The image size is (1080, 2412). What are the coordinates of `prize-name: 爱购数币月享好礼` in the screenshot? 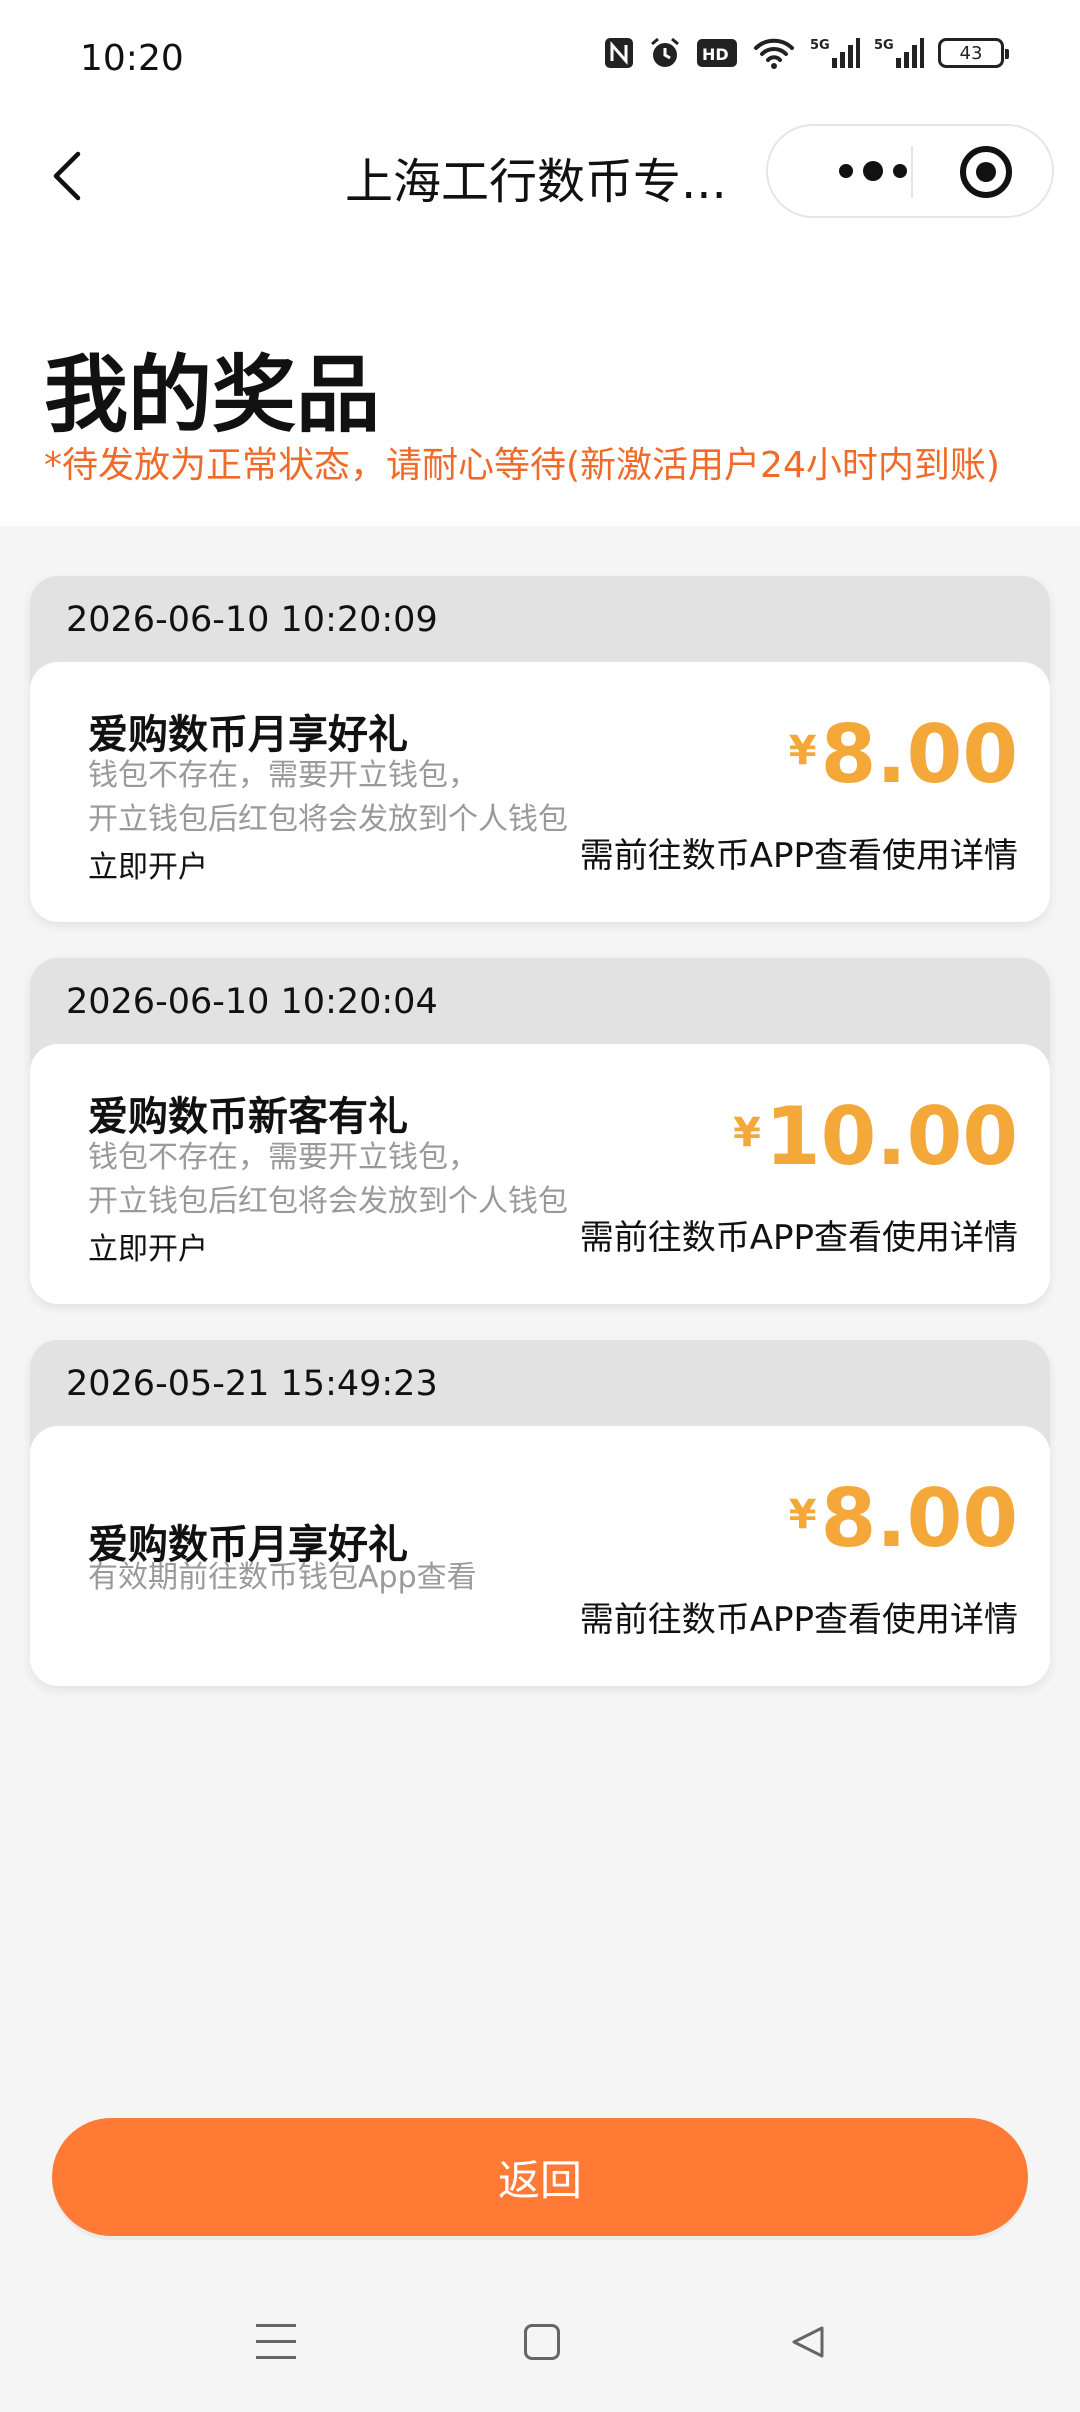 It's located at (248, 735).